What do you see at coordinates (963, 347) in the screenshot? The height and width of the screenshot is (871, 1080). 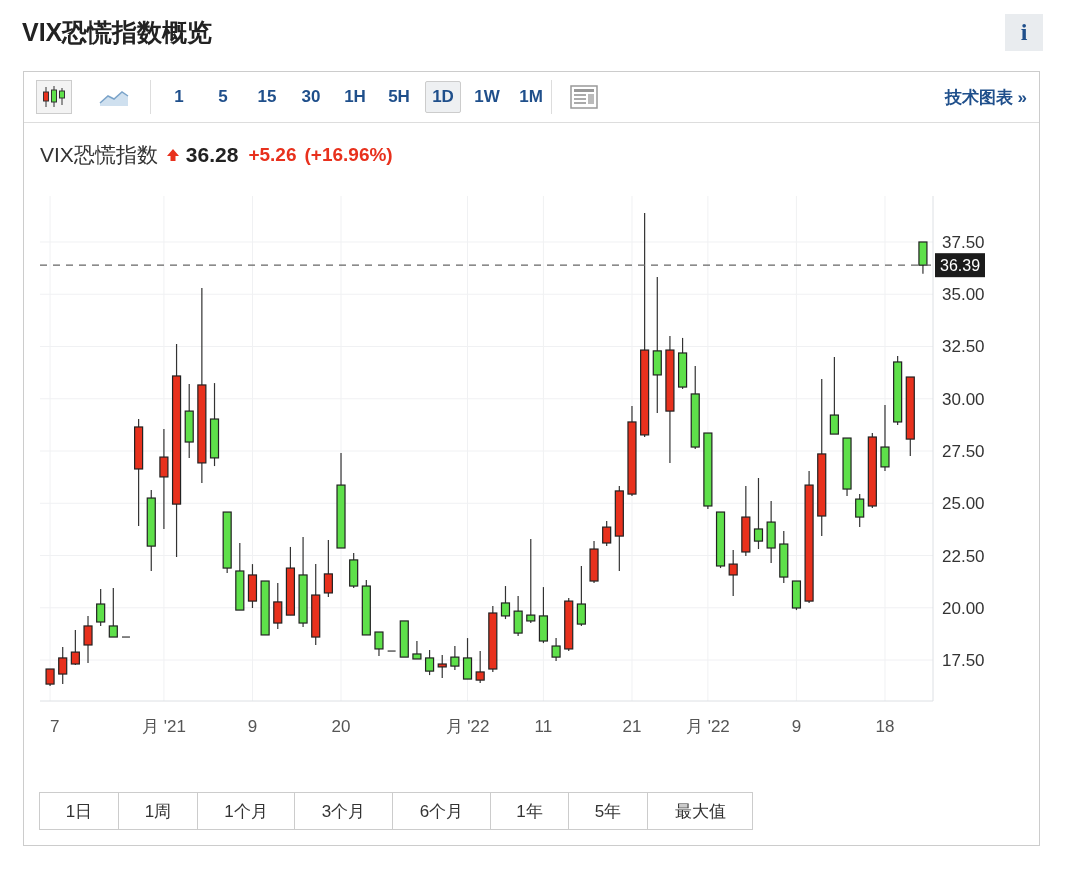 I see `y-axis-label: 32.50` at bounding box center [963, 347].